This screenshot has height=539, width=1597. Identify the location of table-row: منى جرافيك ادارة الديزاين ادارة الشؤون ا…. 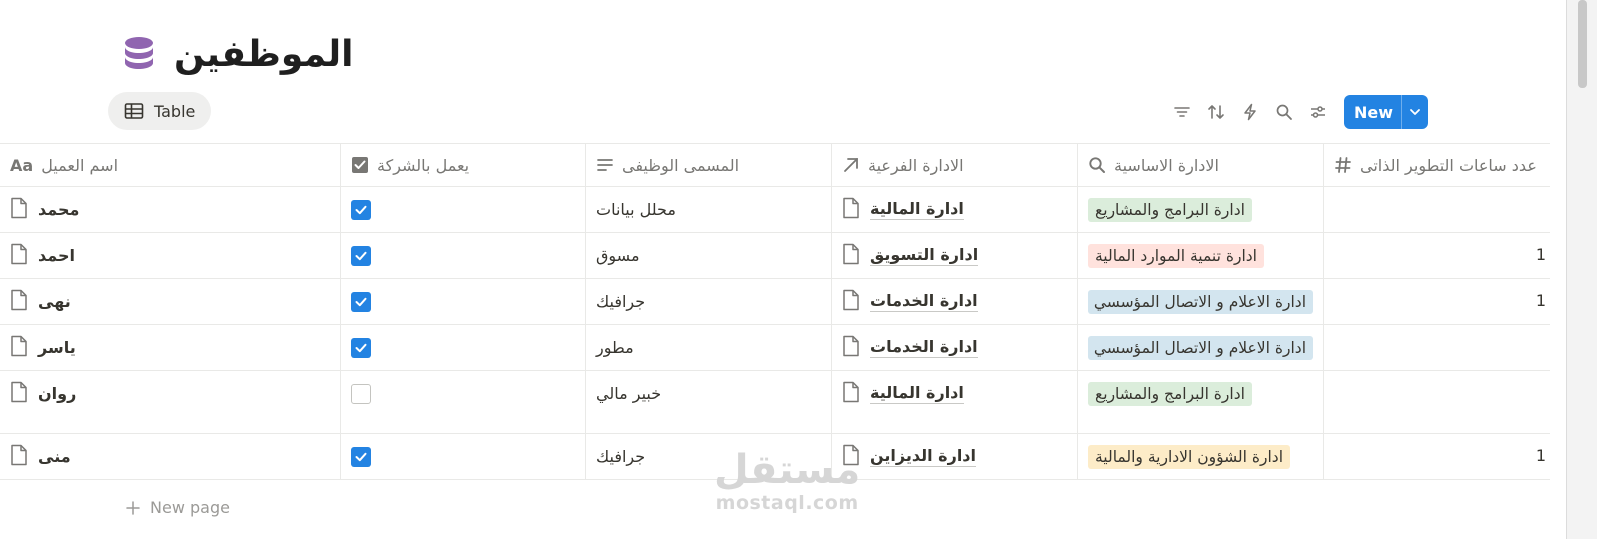
(775, 457).